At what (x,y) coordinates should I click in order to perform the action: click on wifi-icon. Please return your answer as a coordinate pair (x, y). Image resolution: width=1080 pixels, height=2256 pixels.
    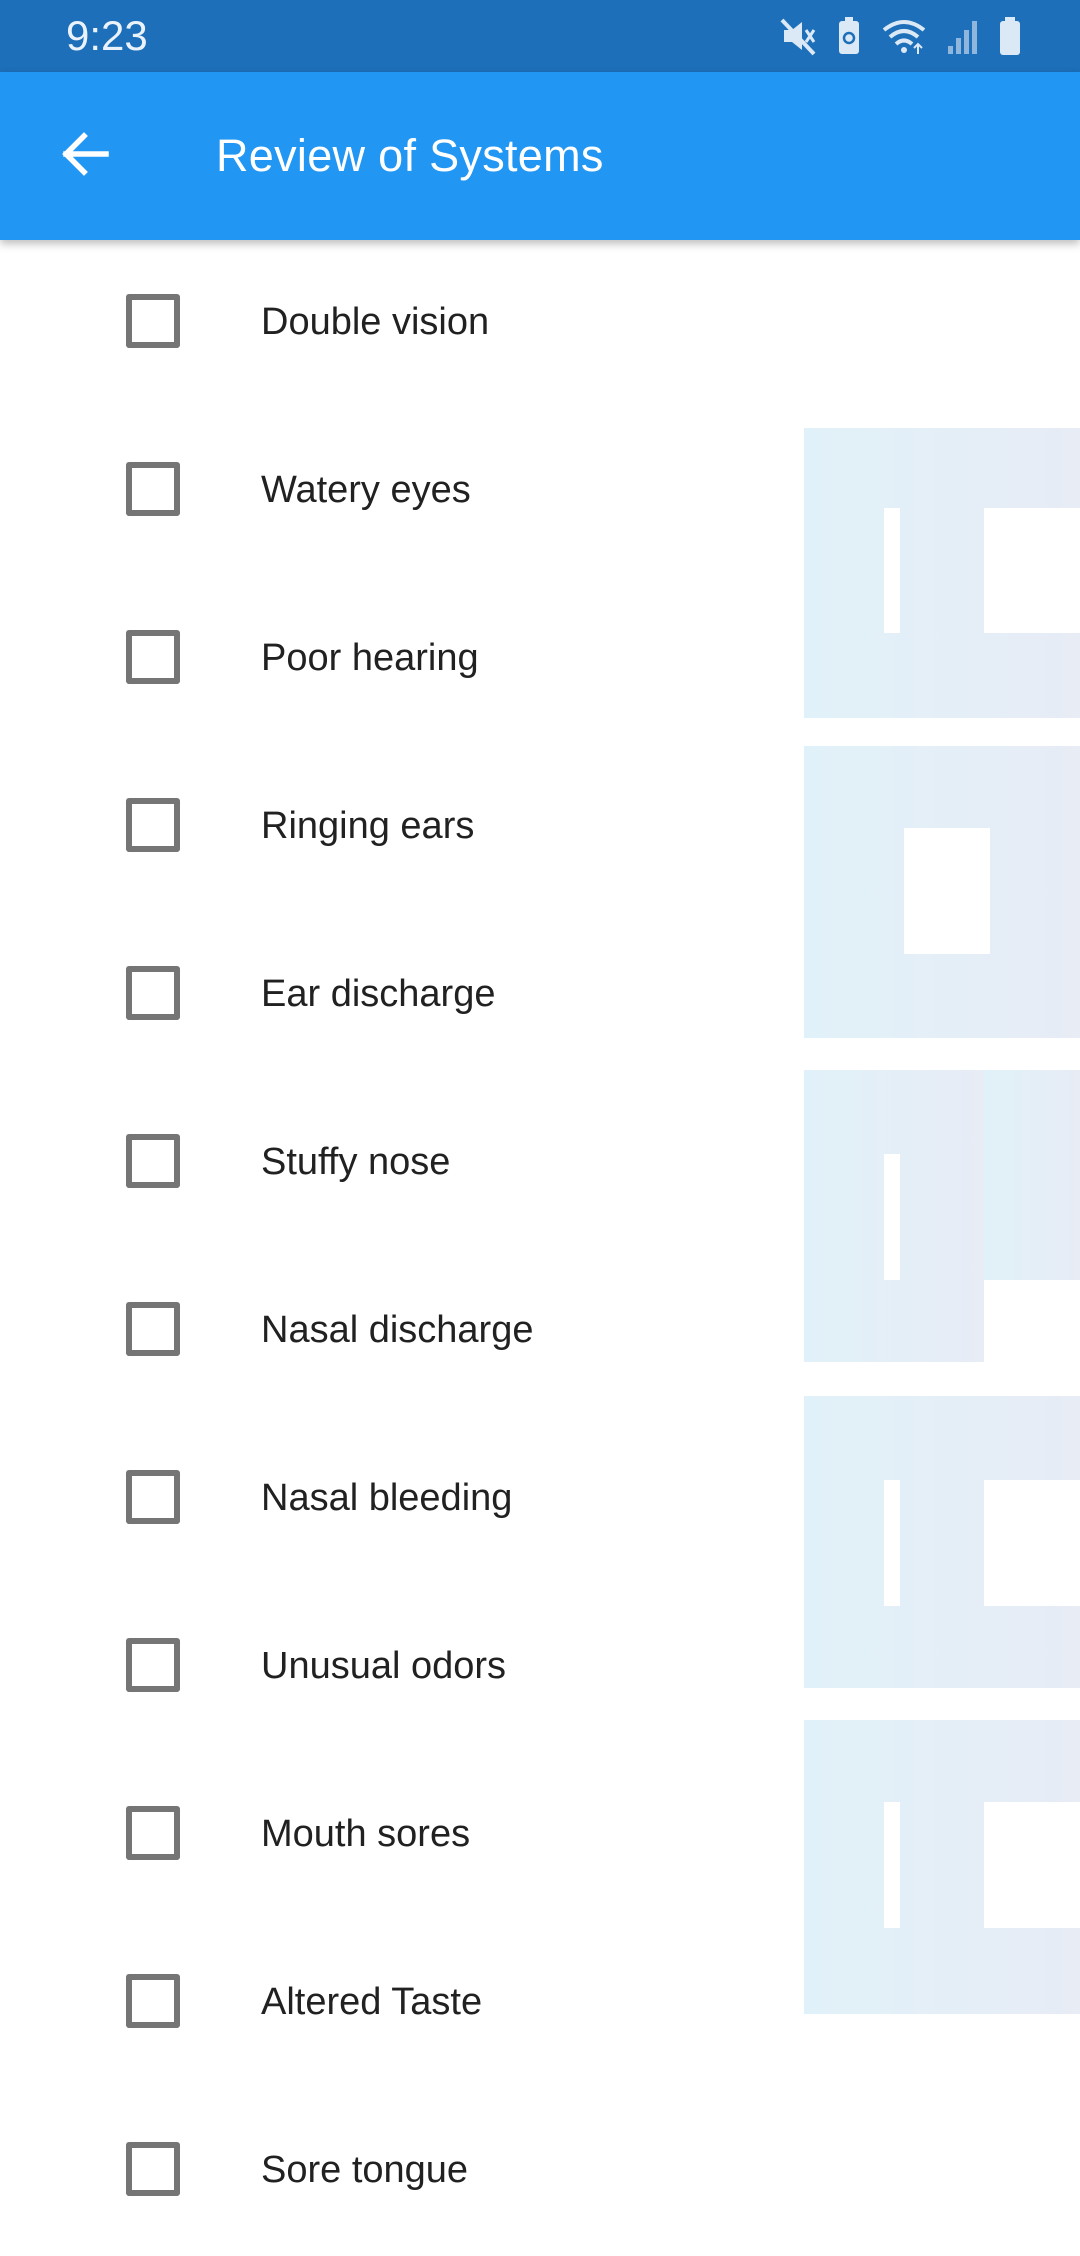
    Looking at the image, I should click on (904, 36).